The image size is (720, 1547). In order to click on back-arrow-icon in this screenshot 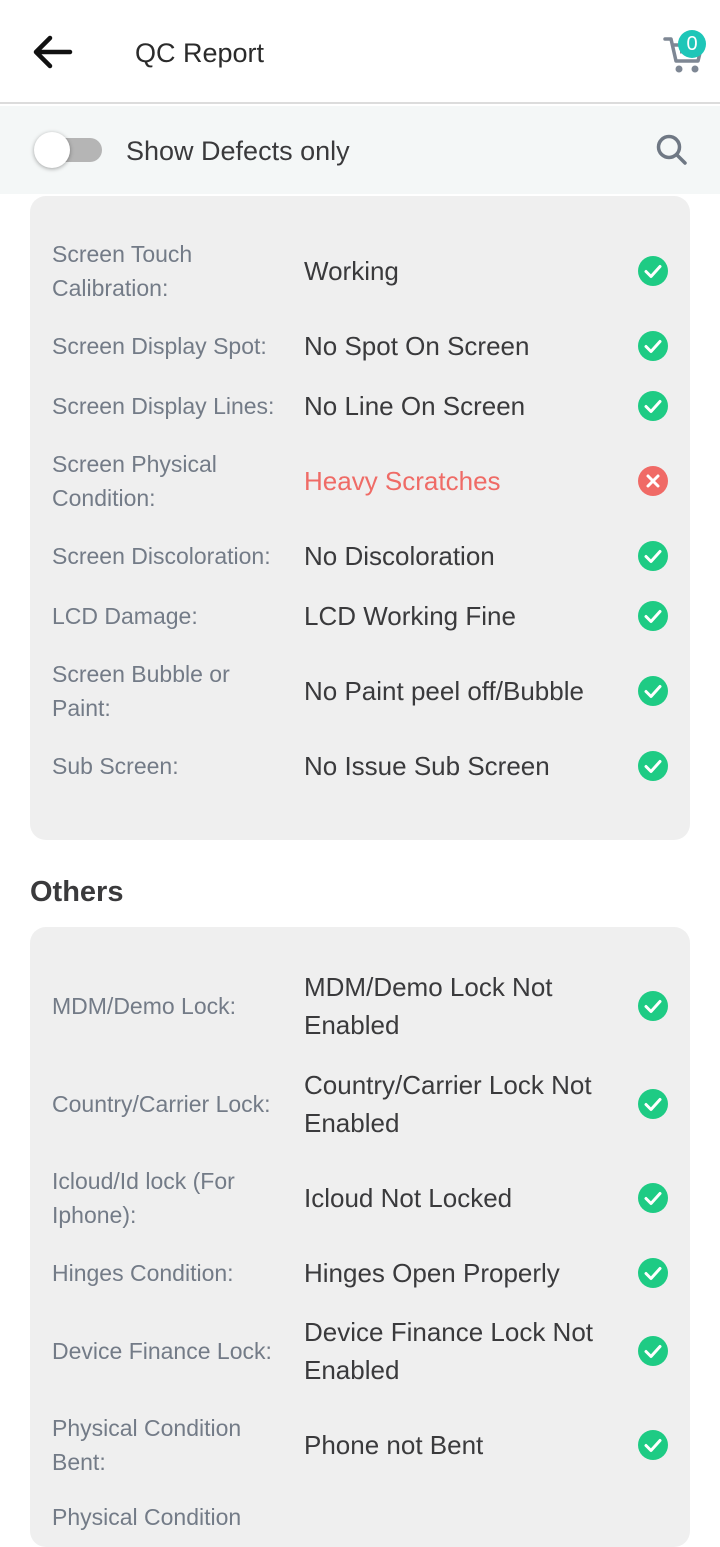, I will do `click(52, 52)`.